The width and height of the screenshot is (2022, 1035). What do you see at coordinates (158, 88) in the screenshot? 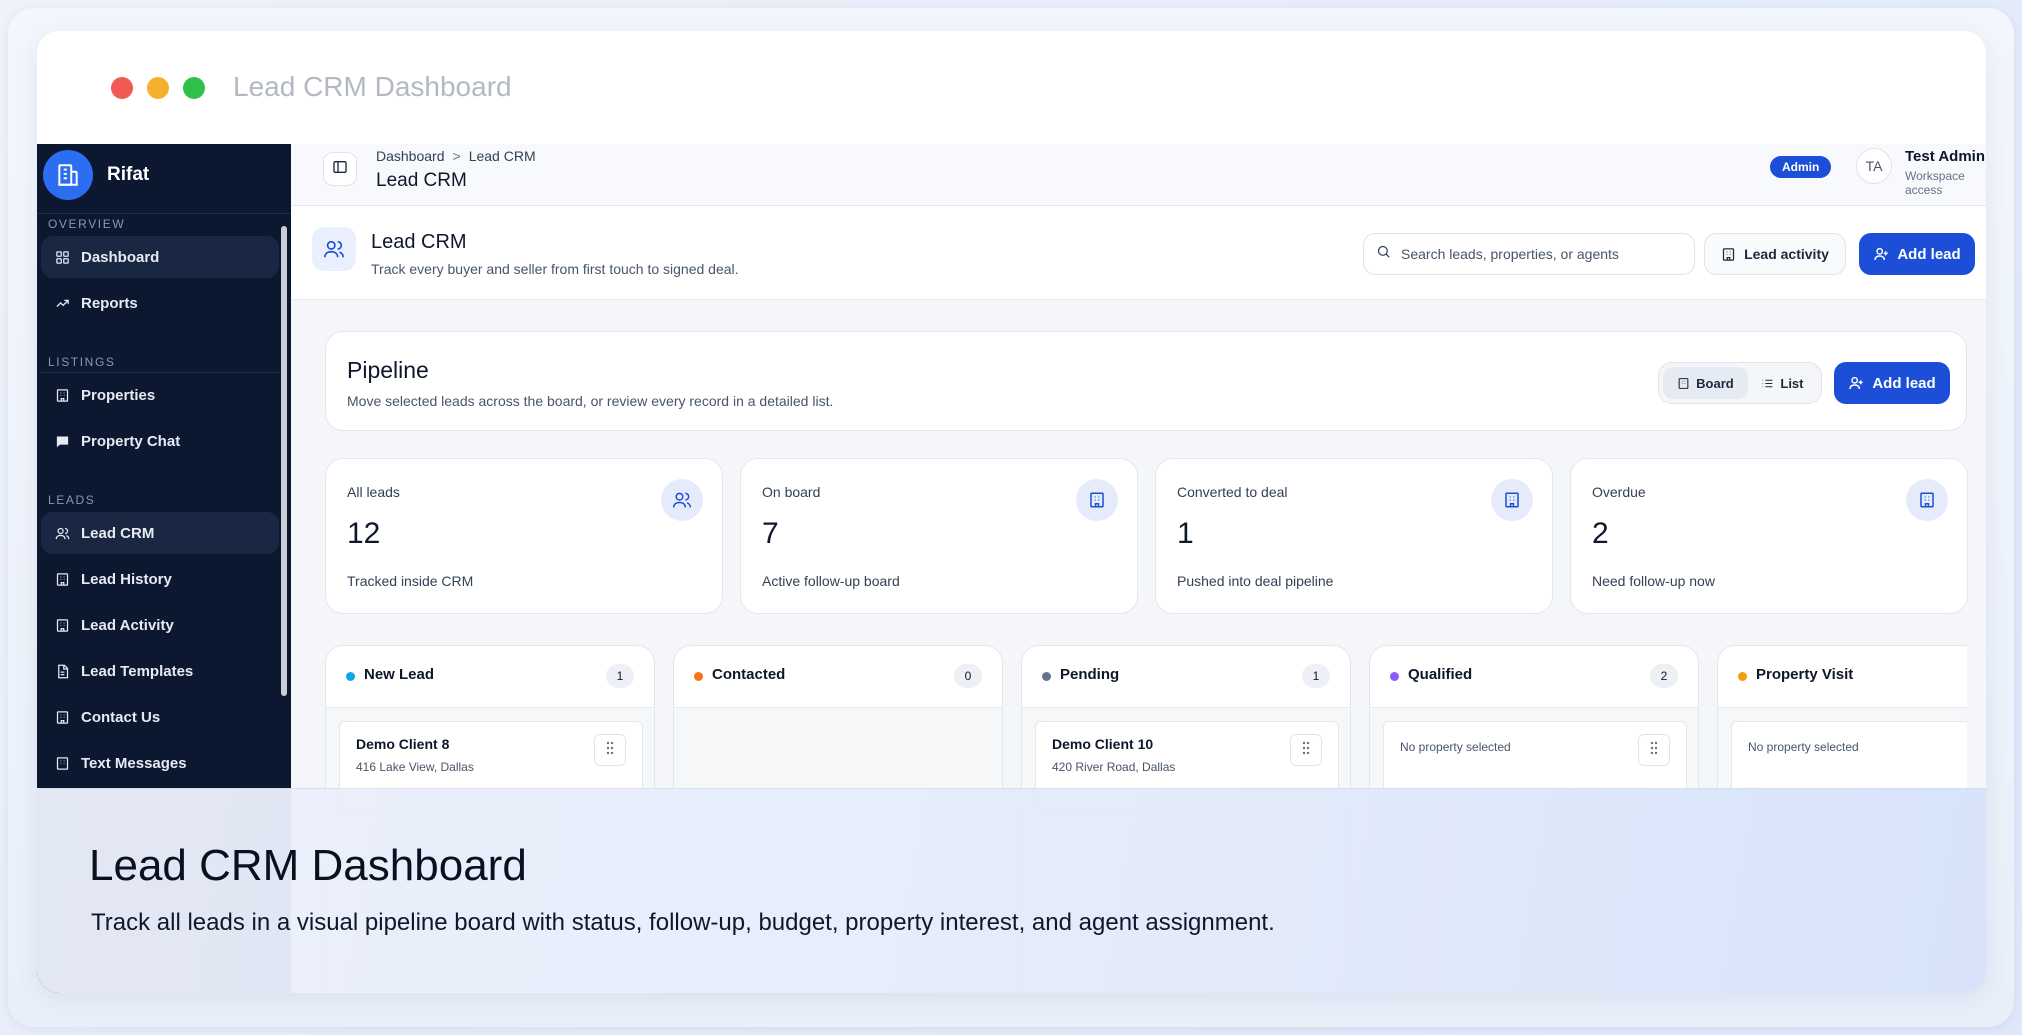
I see `minimize-window-button` at bounding box center [158, 88].